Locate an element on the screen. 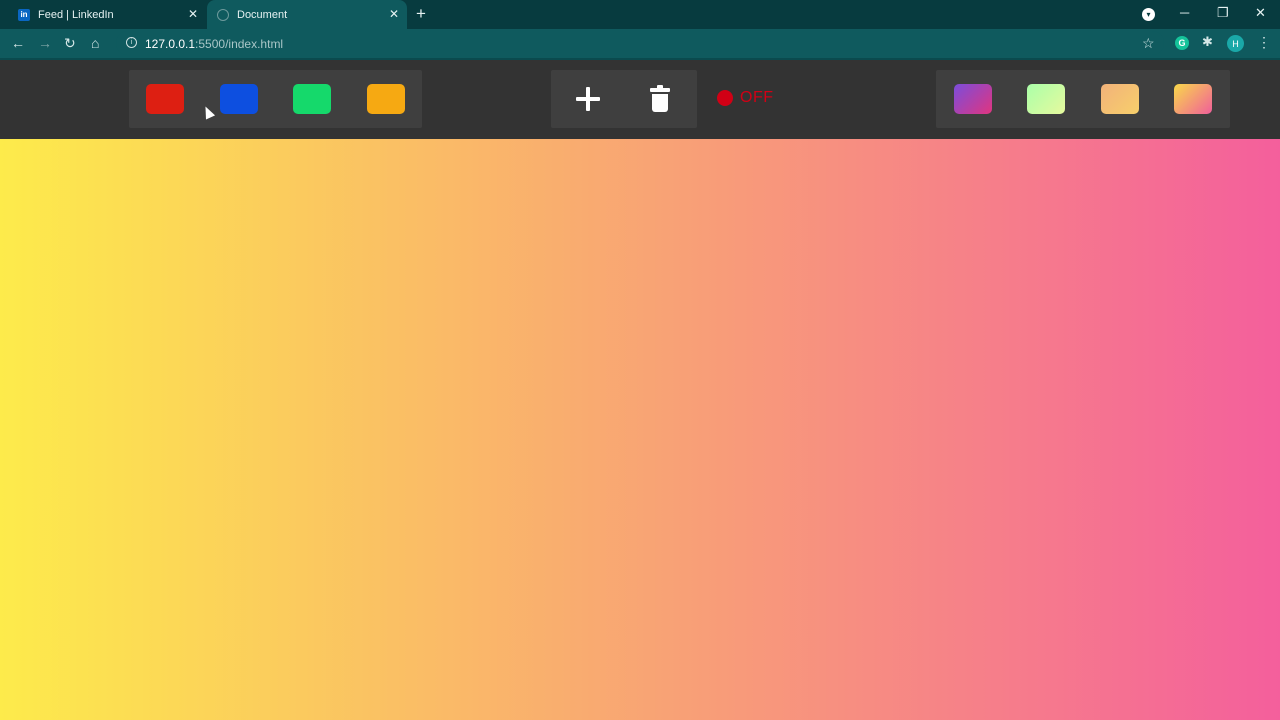 Image resolution: width=1280 pixels, height=720 pixels. delete-button is located at coordinates (660, 98).